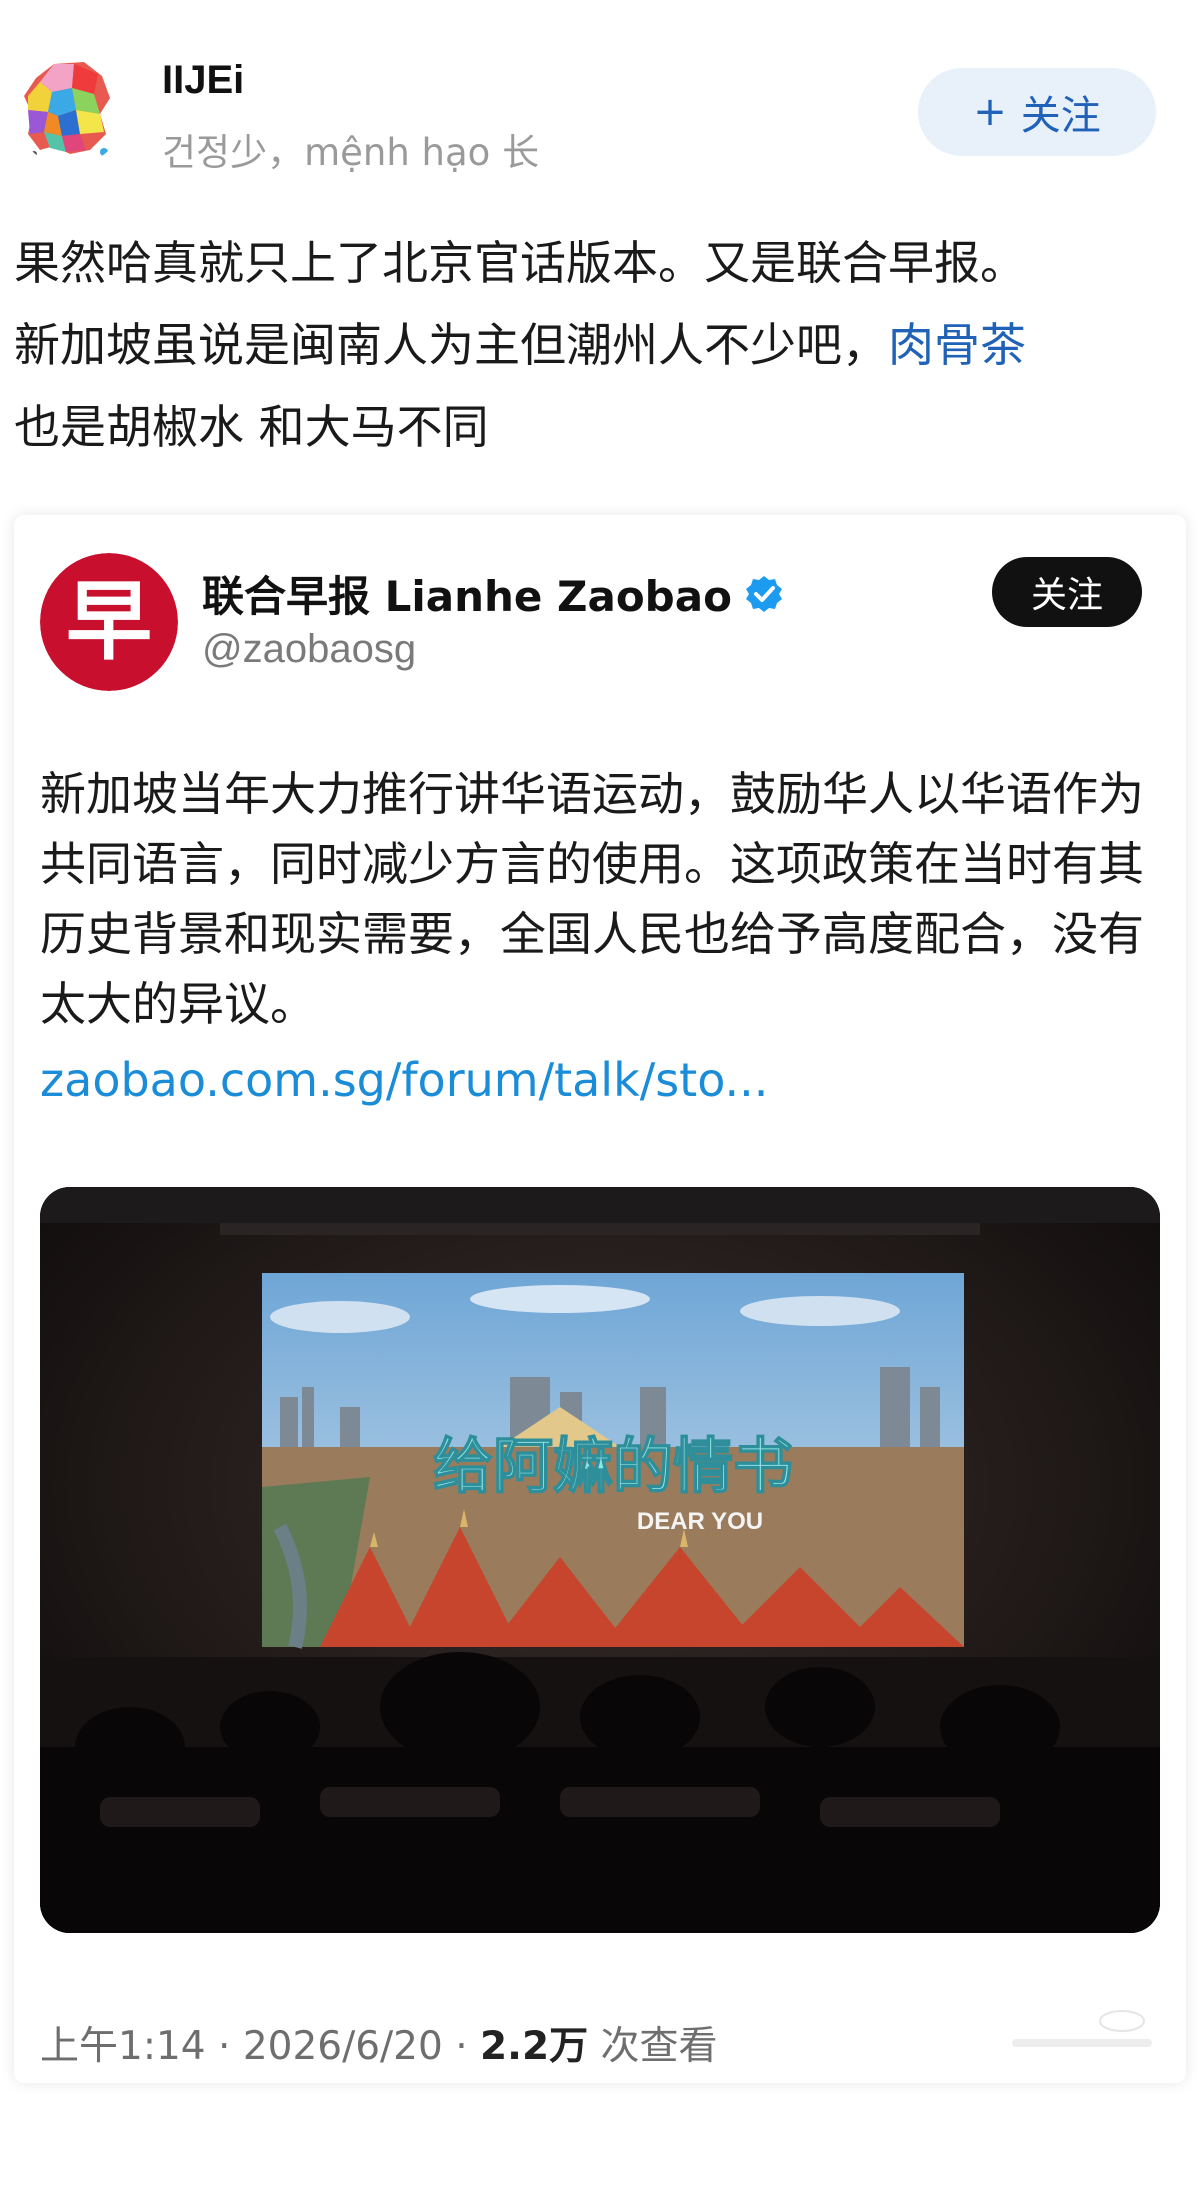 This screenshot has width=1200, height=2207. I want to click on avatar-map-icon, so click(70, 110).